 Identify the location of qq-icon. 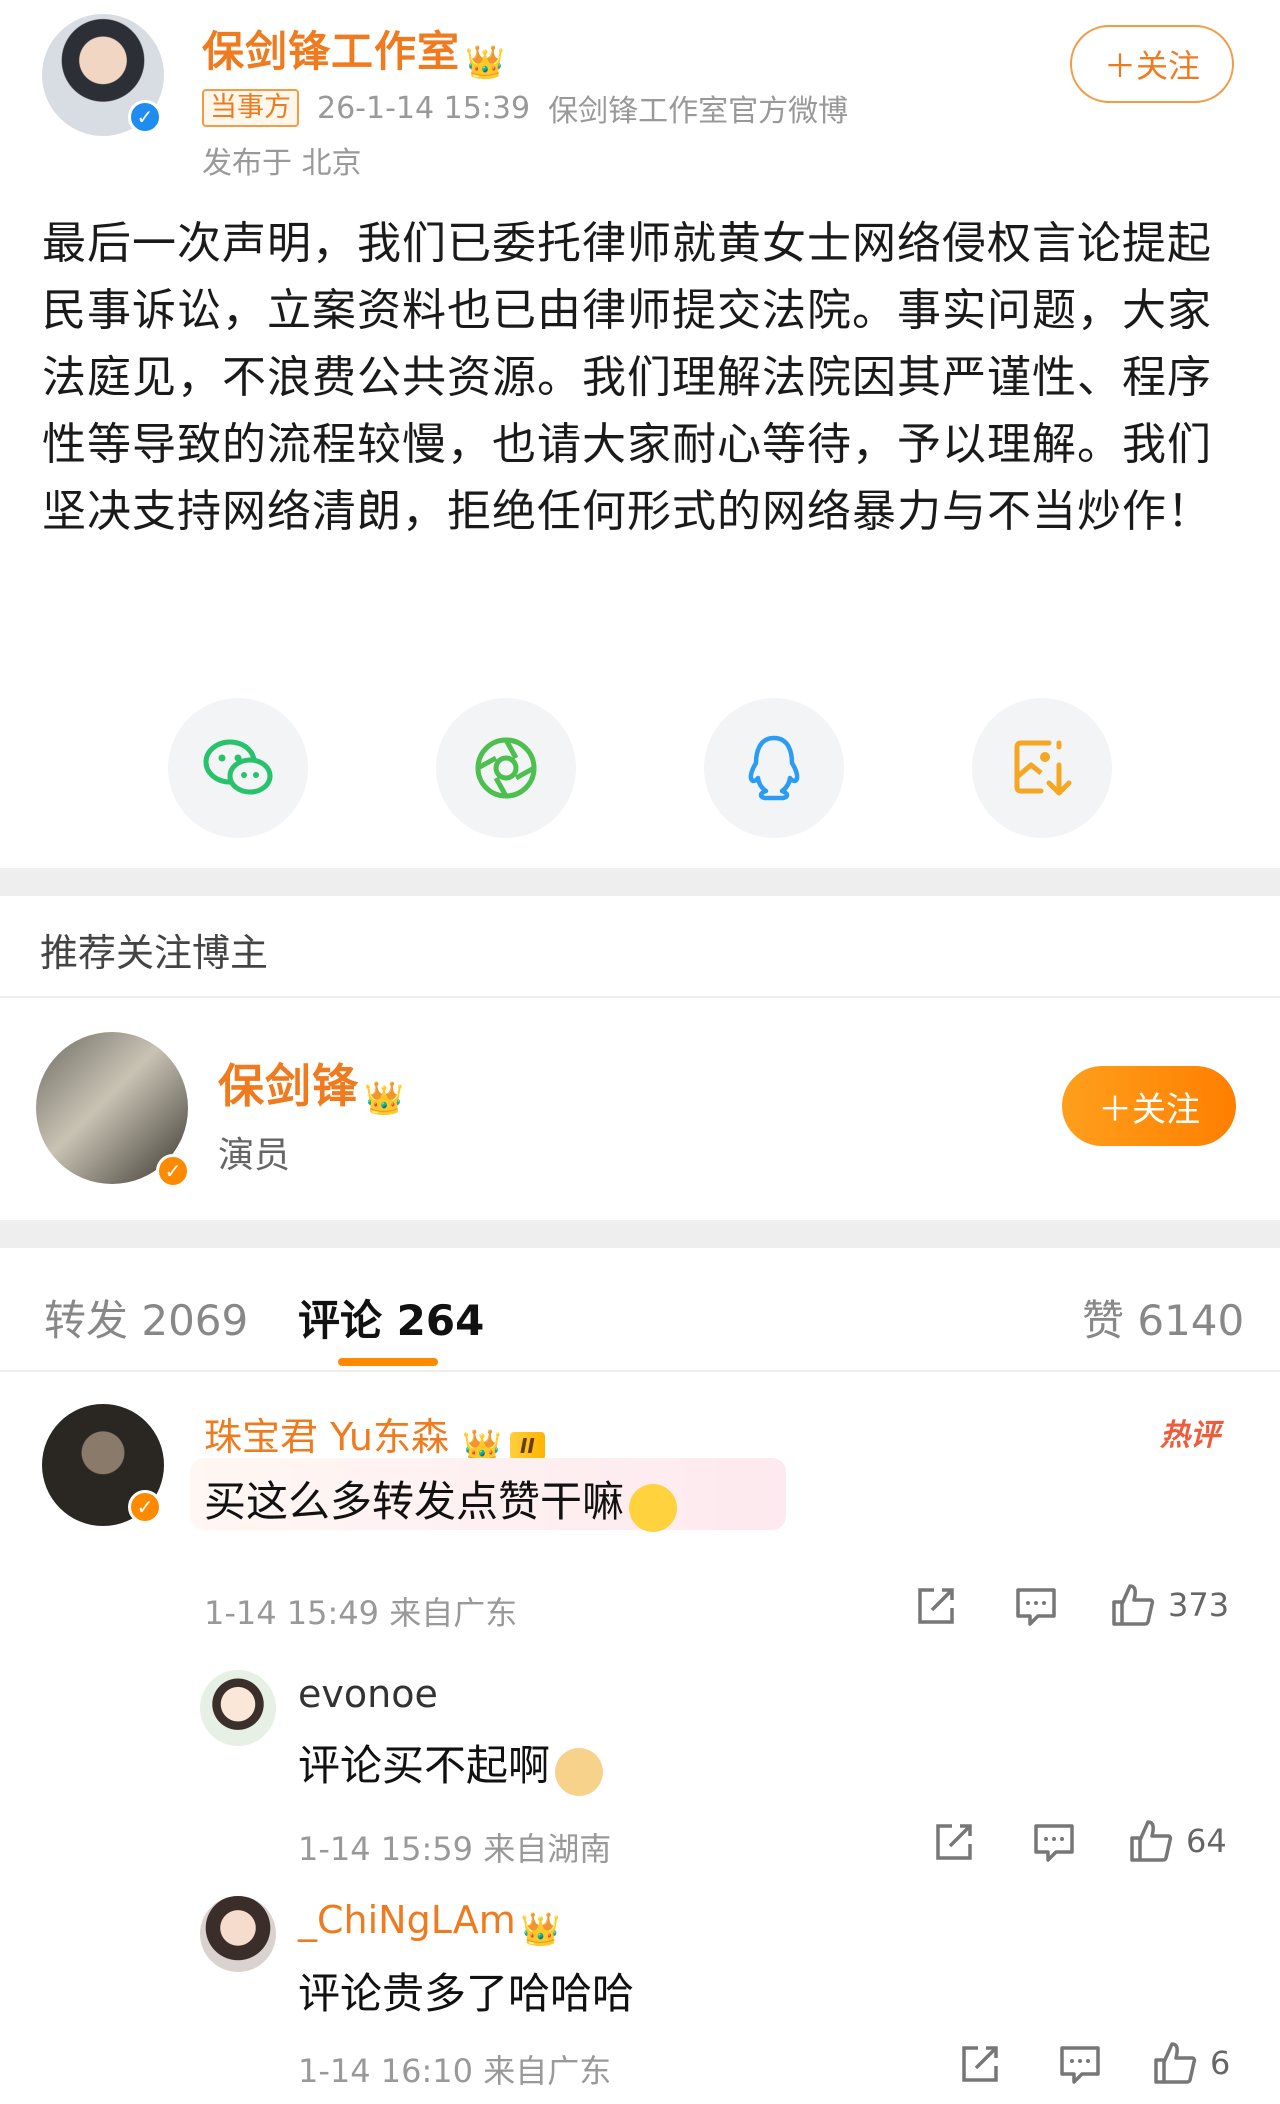
(774, 768).